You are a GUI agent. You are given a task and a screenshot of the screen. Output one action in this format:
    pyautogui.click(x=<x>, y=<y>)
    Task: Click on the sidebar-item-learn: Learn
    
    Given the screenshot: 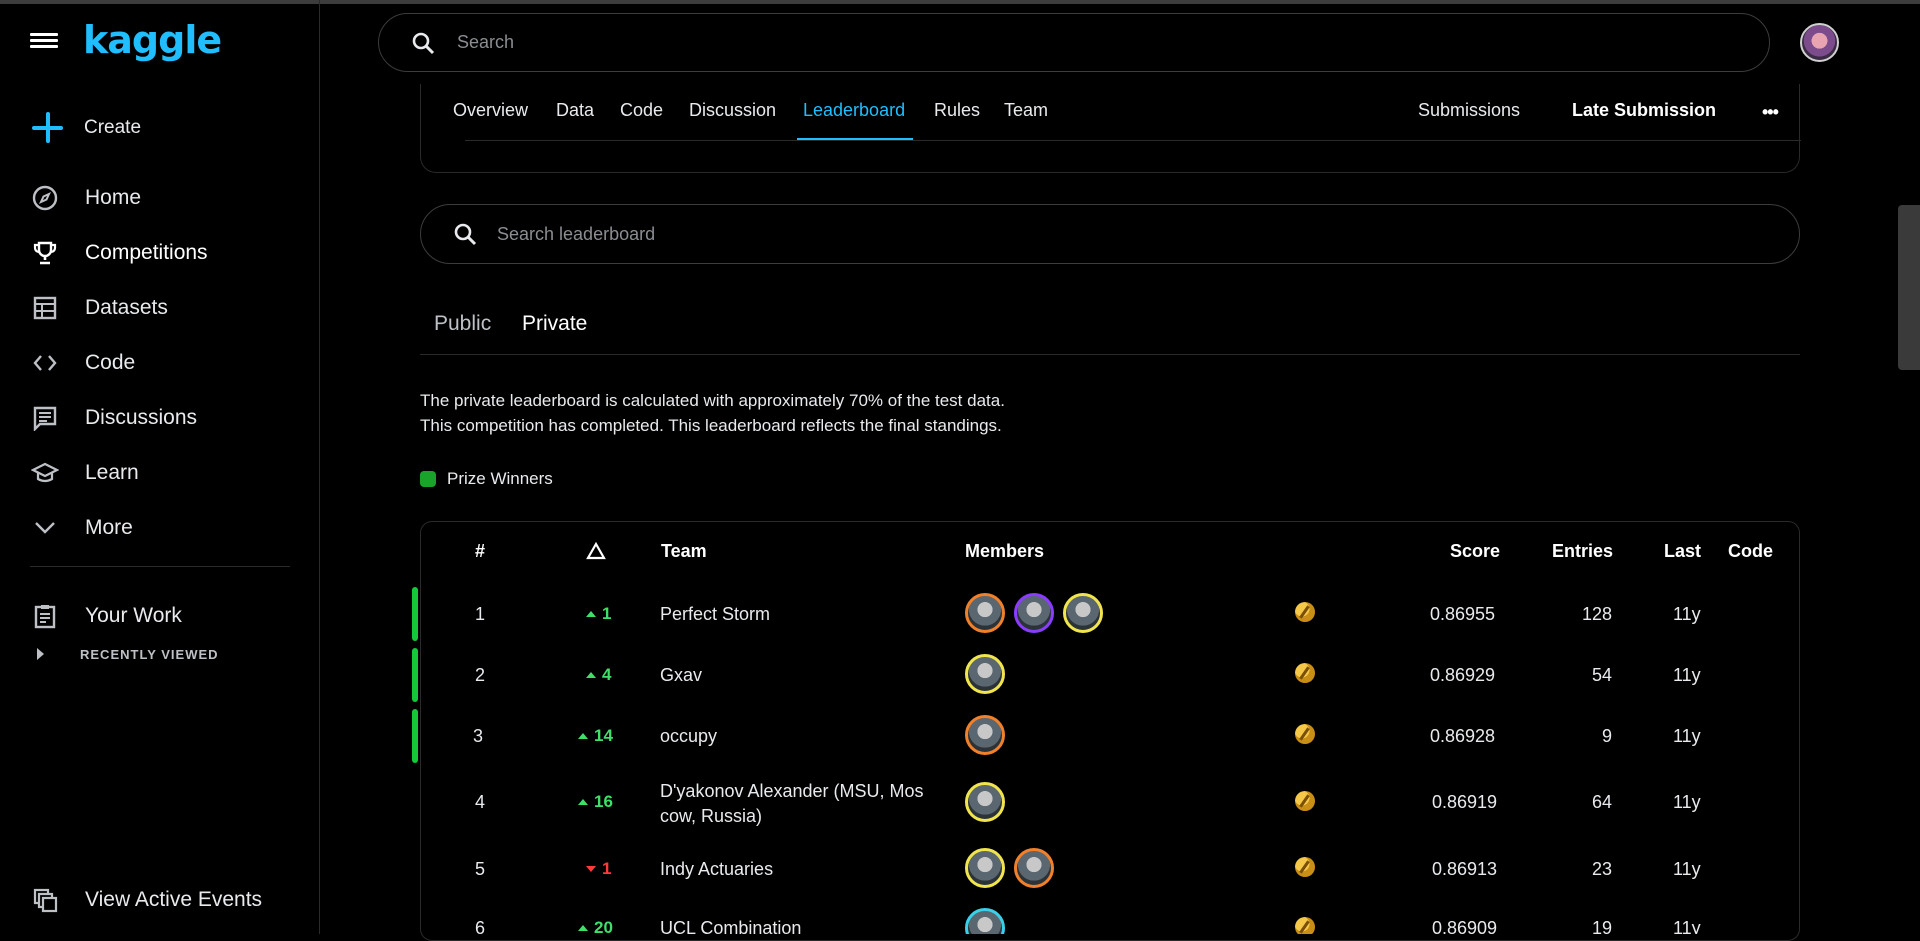 What is the action you would take?
    pyautogui.click(x=160, y=472)
    